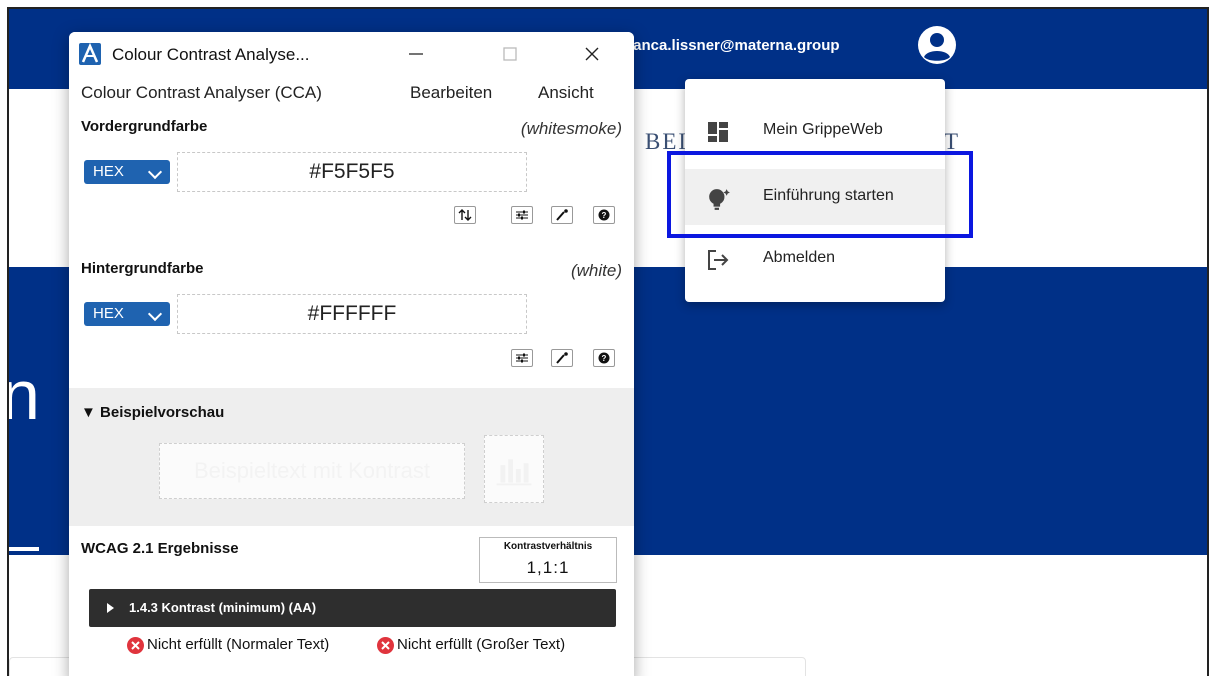 The width and height of the screenshot is (1217, 676). What do you see at coordinates (481, 644) in the screenshot?
I see `result-large-text-label: Nicht erfüllt (Großer Text)` at bounding box center [481, 644].